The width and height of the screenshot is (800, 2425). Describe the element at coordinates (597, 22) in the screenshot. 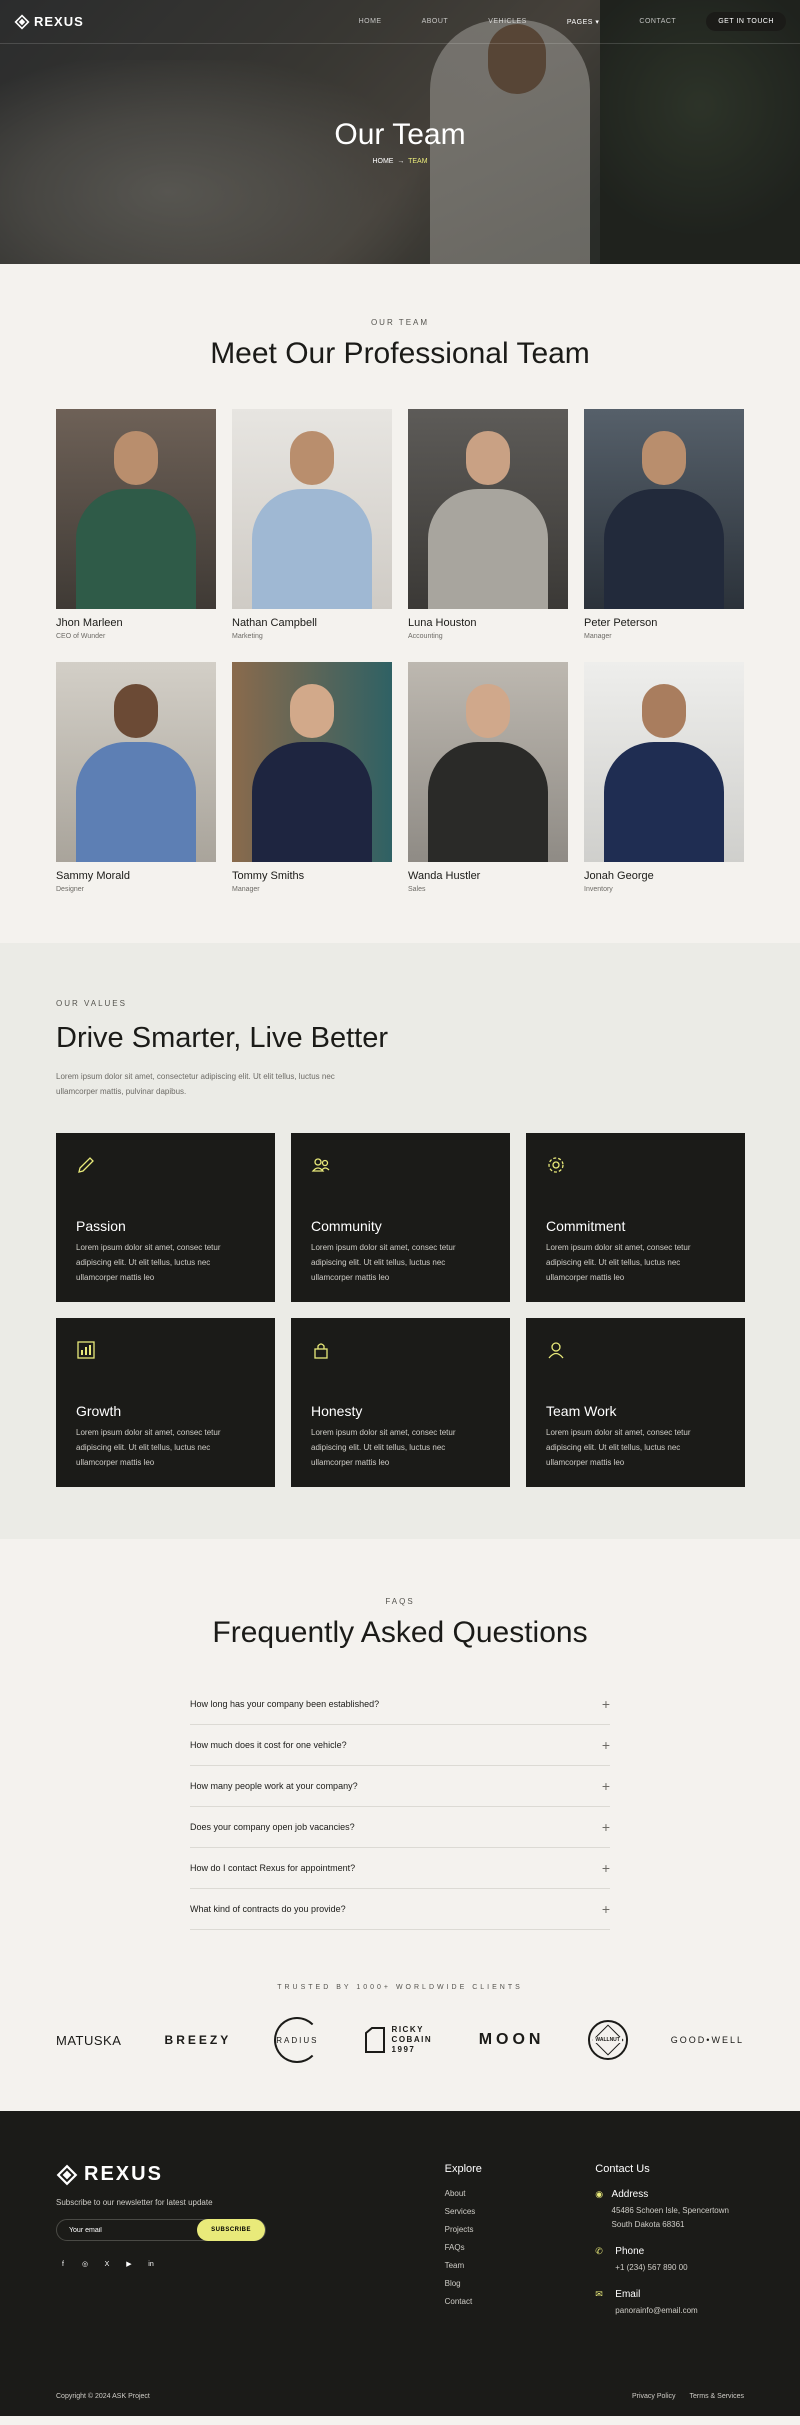

I see `chevron-down-icon: ▾` at that location.